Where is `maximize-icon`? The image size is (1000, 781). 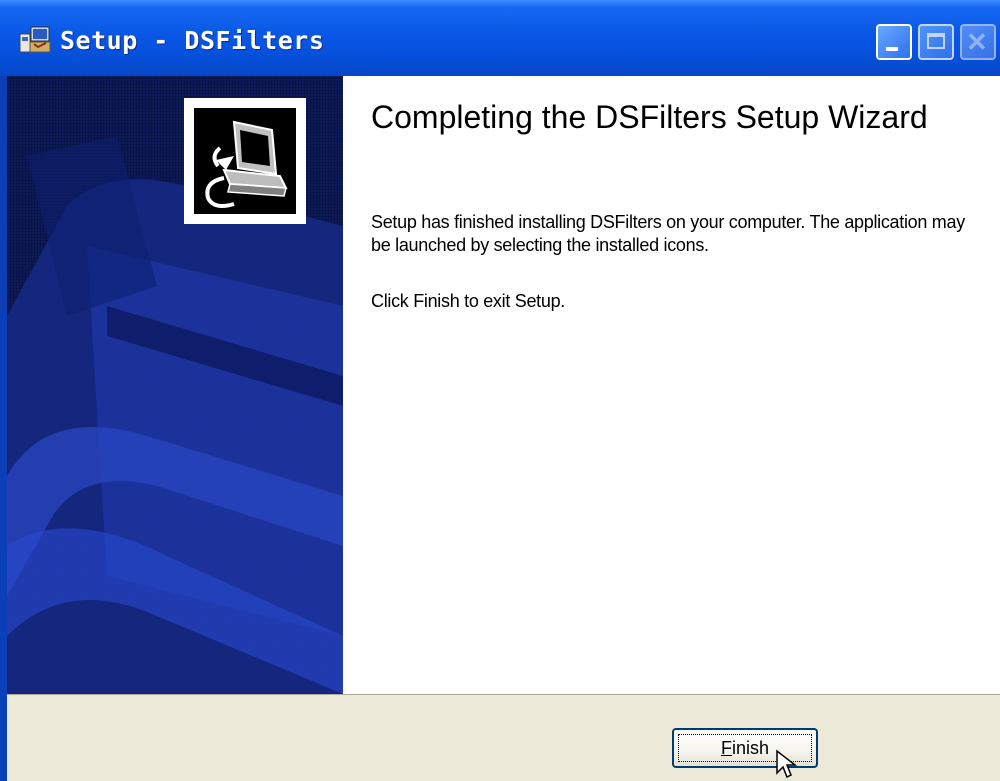 maximize-icon is located at coordinates (936, 41).